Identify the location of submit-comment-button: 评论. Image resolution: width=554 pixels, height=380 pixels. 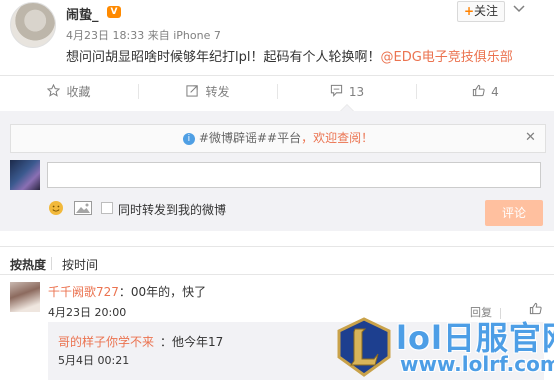
(514, 213).